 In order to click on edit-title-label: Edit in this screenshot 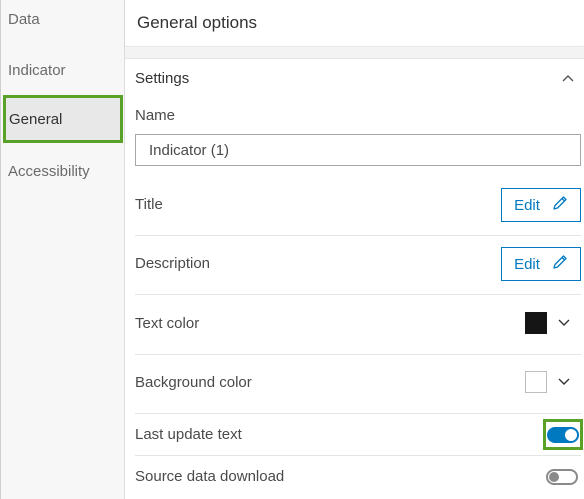, I will do `click(527, 205)`.